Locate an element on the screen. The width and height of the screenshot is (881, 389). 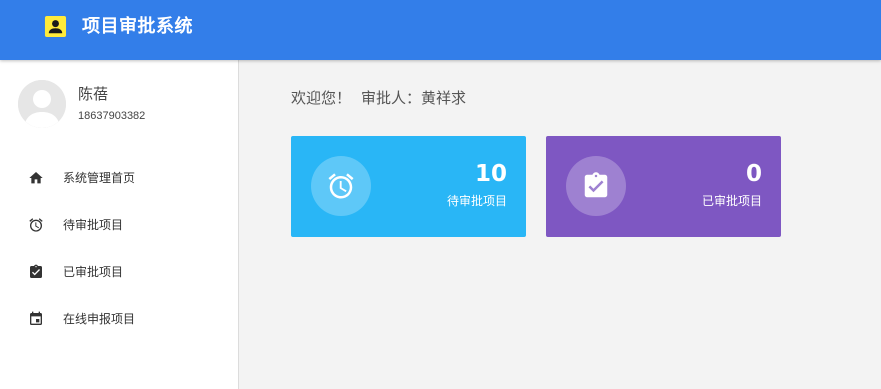
welcome-message: 欢迎您！ 审批人：黄祥求 is located at coordinates (378, 98).